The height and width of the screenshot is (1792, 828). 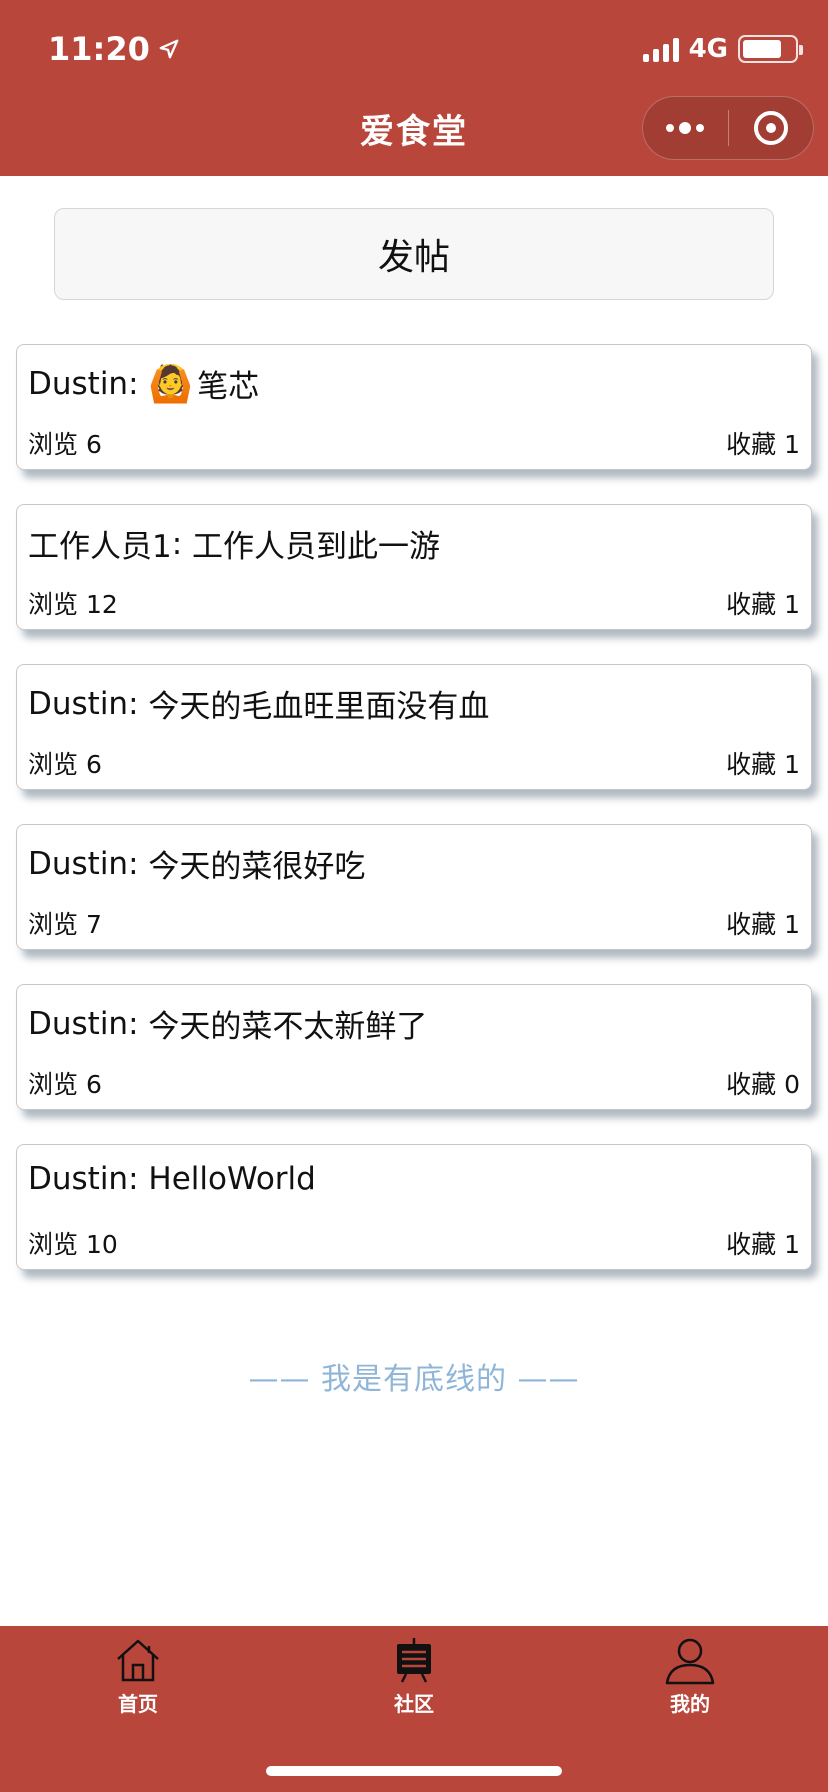 What do you see at coordinates (685, 128) in the screenshot?
I see `more-options-icon` at bounding box center [685, 128].